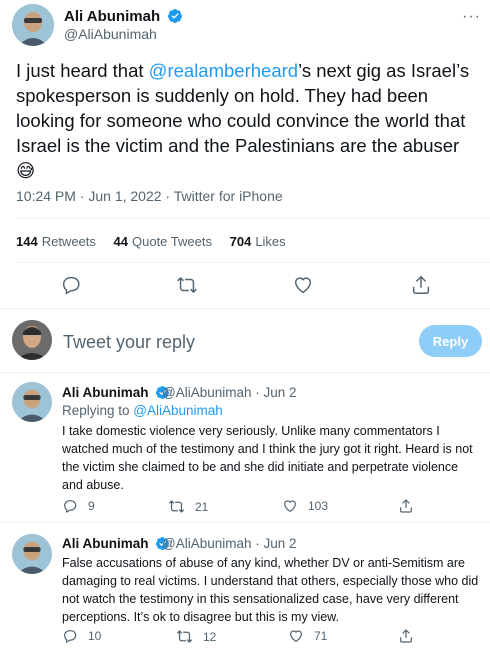 The width and height of the screenshot is (490, 650). What do you see at coordinates (321, 636) in the screenshot?
I see `like-count: 71` at bounding box center [321, 636].